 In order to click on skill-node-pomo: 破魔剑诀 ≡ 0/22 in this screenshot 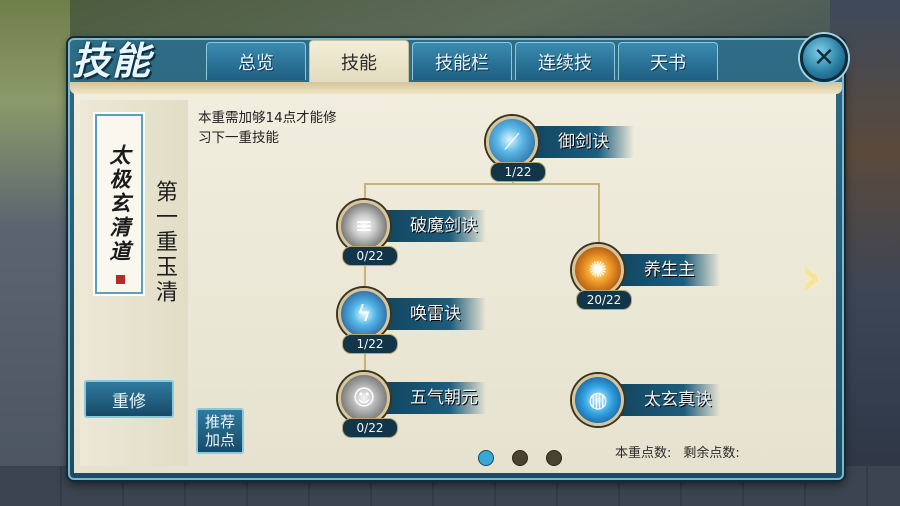, I will do `click(418, 233)`.